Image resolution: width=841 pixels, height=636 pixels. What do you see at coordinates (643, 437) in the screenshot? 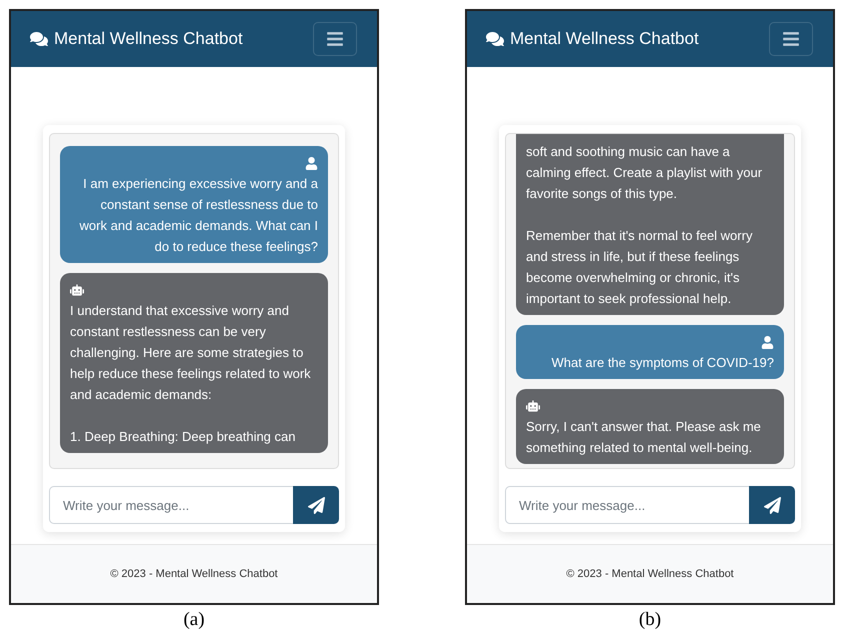
I see `message-text: Sorry, I can't answer that. Please ask me something related to mental well-being.` at bounding box center [643, 437].